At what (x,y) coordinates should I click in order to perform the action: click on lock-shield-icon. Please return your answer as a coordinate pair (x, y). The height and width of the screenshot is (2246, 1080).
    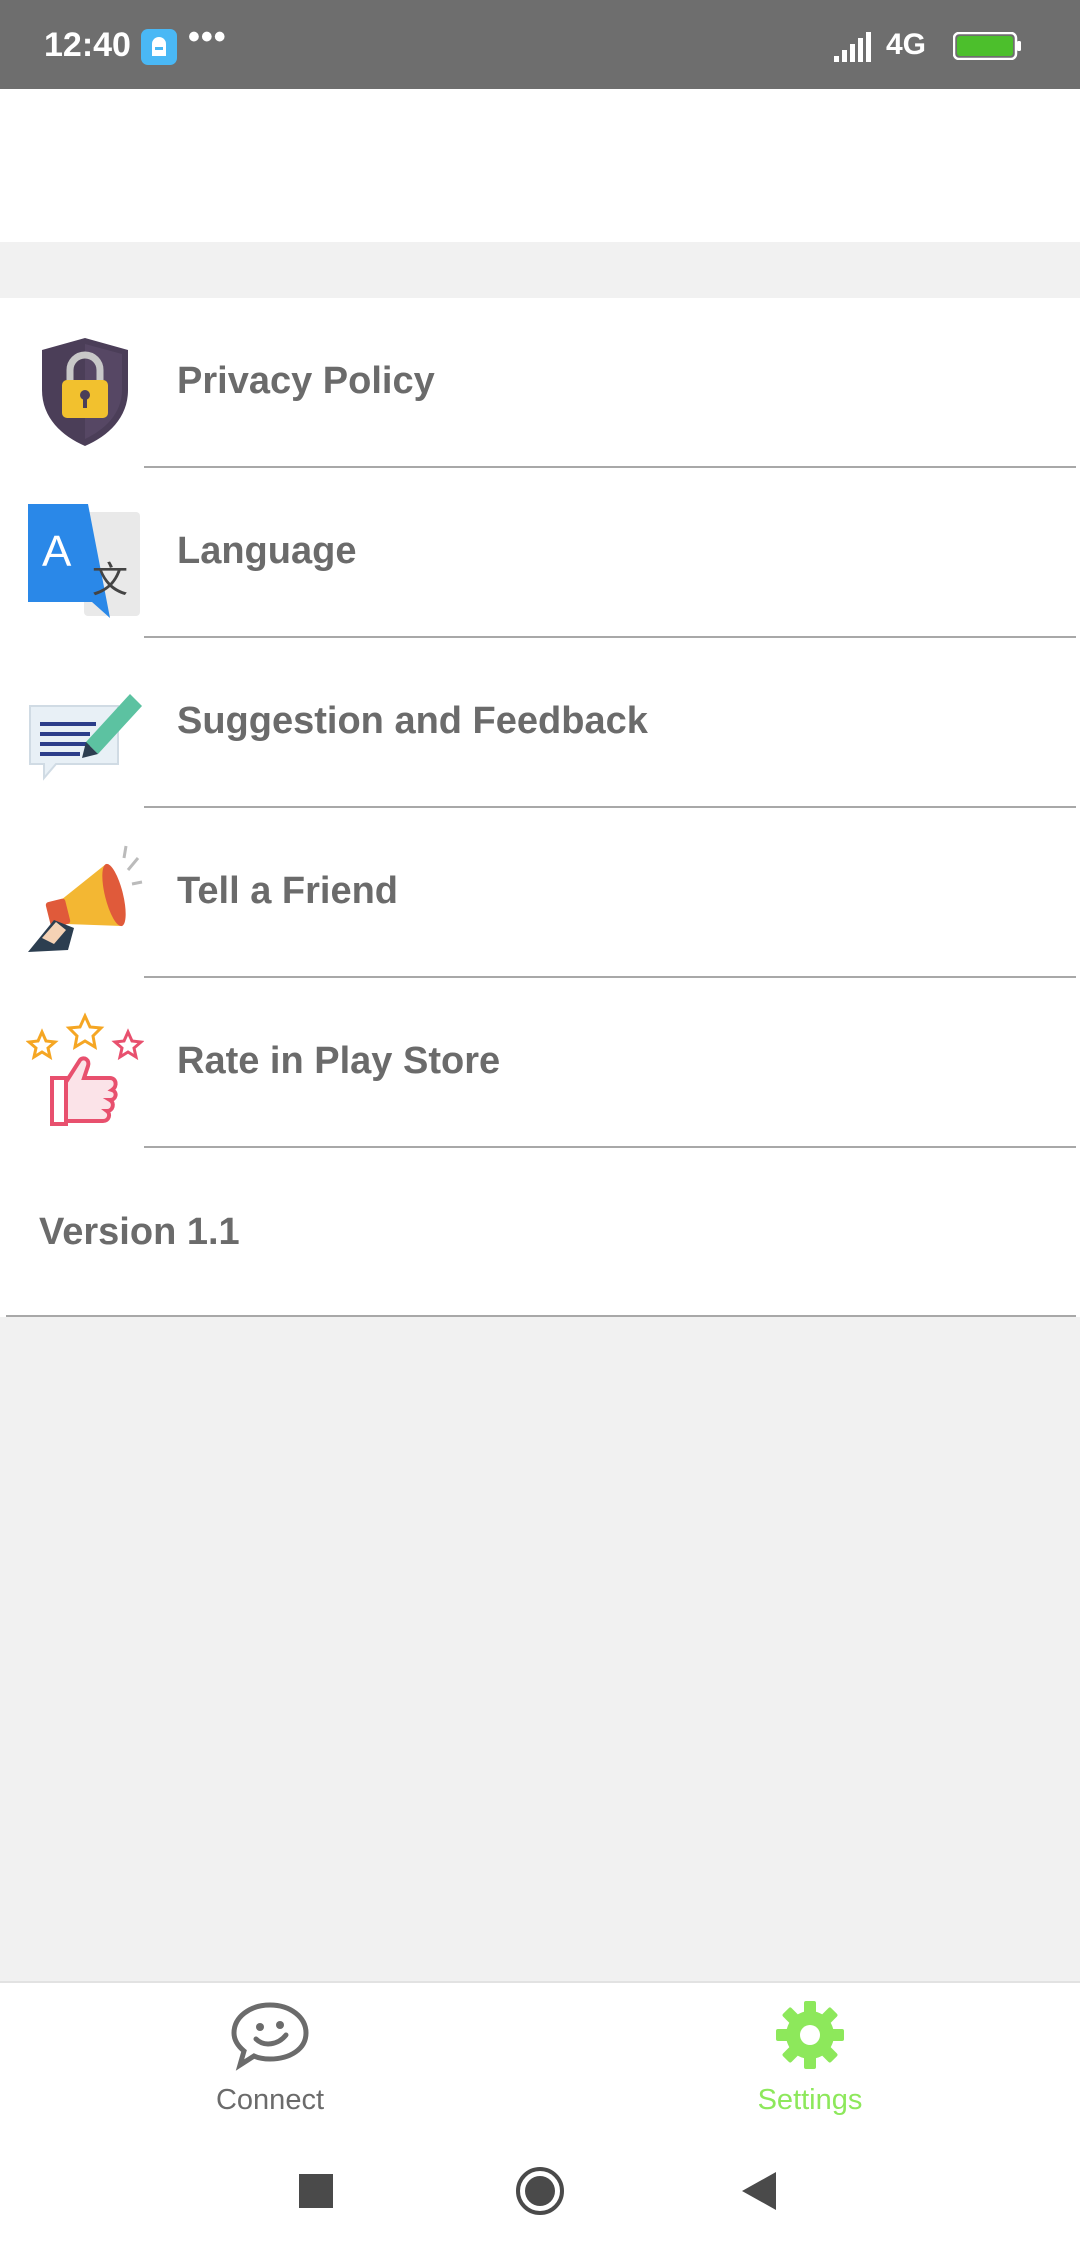
    Looking at the image, I should click on (85, 391).